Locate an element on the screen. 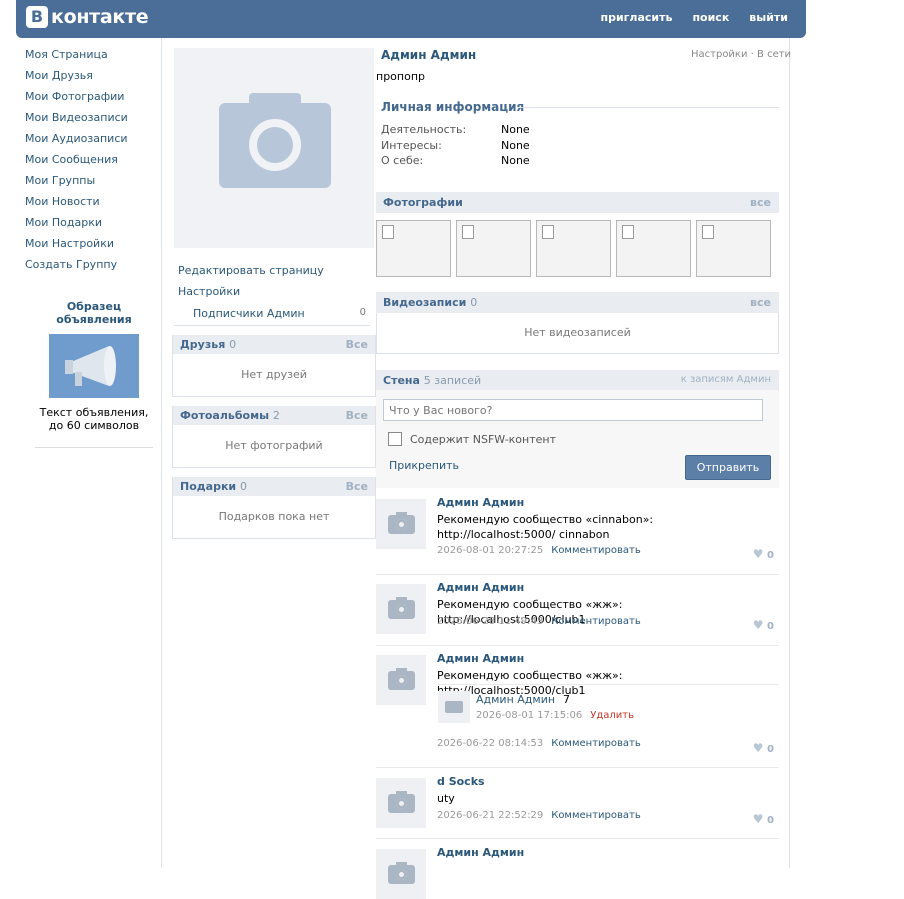 The image size is (904, 899). gifts-empty: Подарков пока нет is located at coordinates (274, 516).